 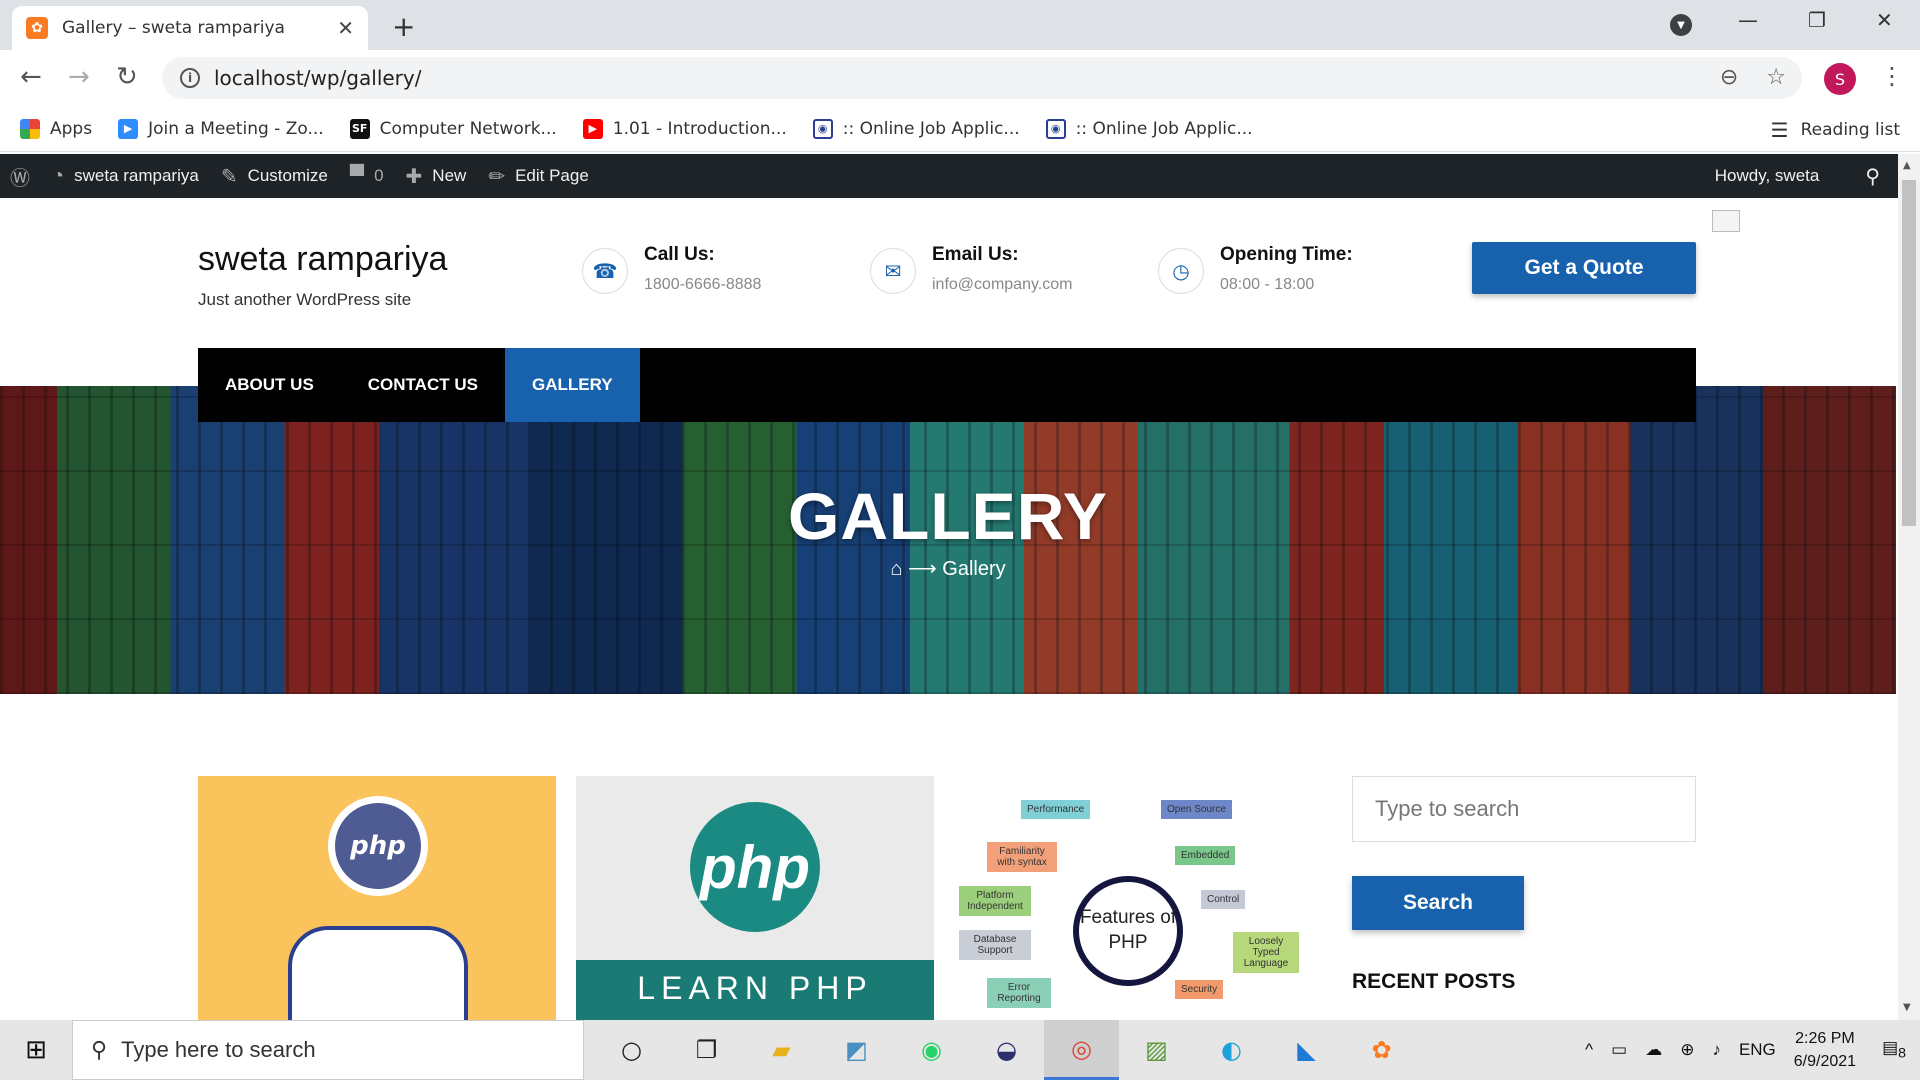 What do you see at coordinates (1907, 165) in the screenshot?
I see `scroll-up-icon: ▲` at bounding box center [1907, 165].